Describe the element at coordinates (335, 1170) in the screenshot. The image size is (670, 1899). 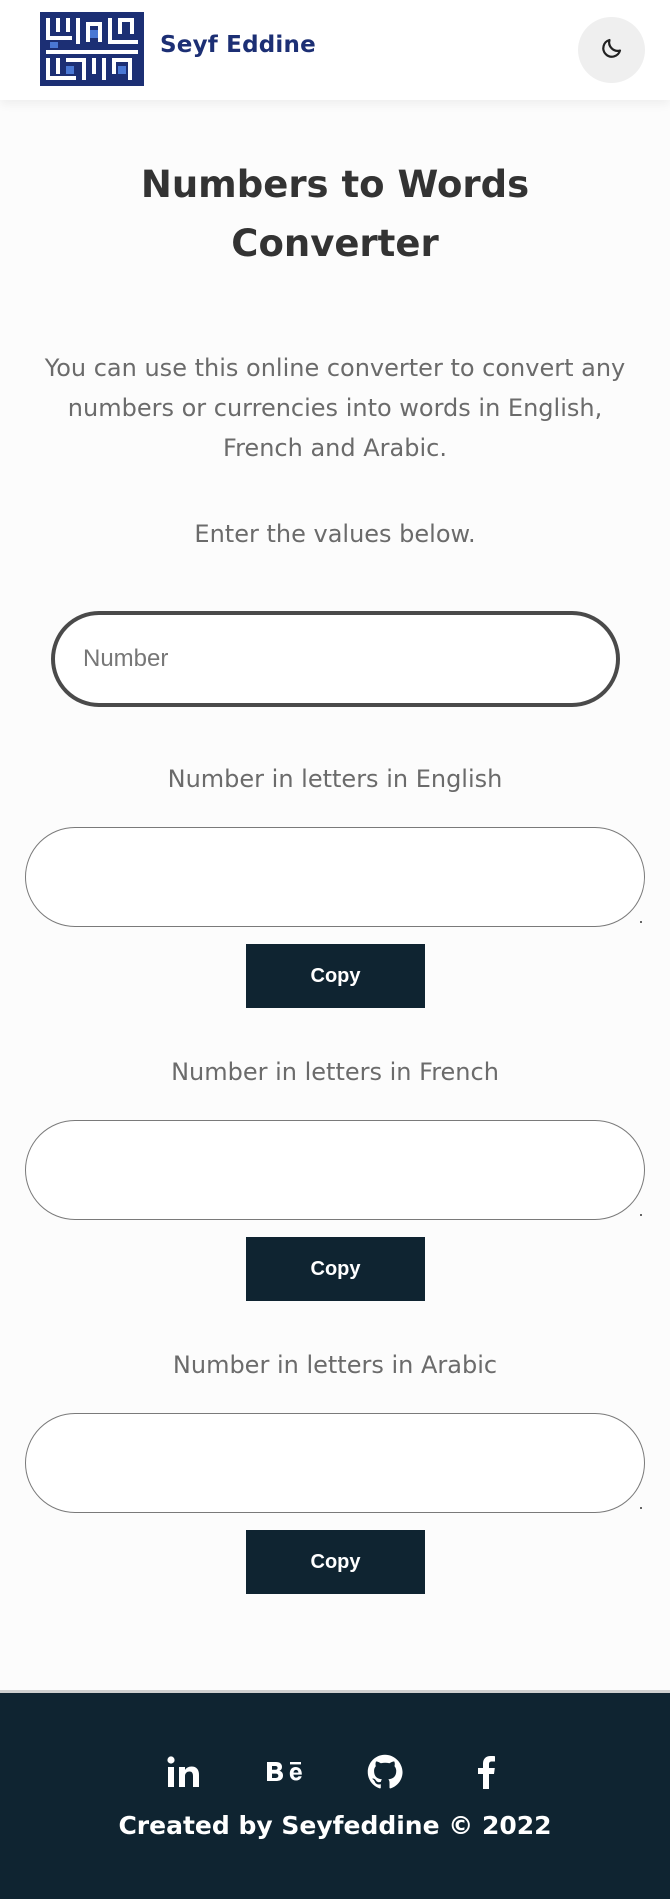
I see `french-output` at that location.